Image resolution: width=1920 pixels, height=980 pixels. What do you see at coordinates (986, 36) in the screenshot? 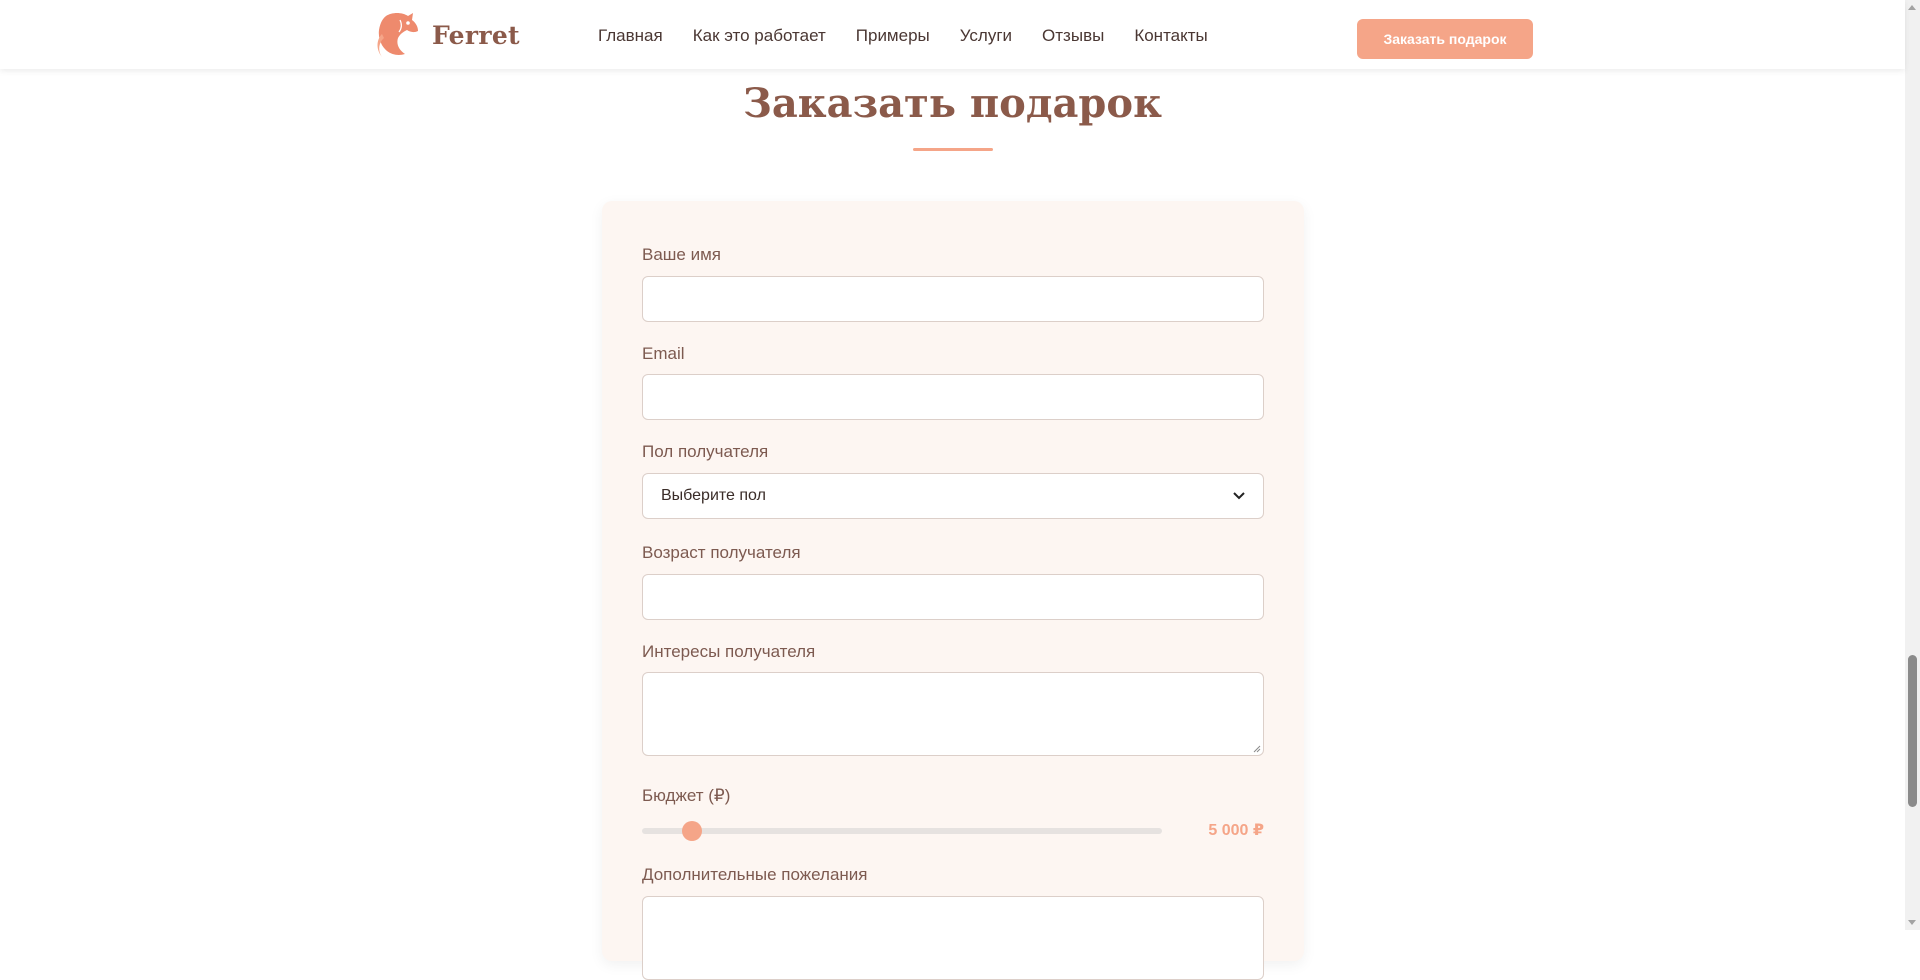
I see `nav-item-services: Услуги` at bounding box center [986, 36].